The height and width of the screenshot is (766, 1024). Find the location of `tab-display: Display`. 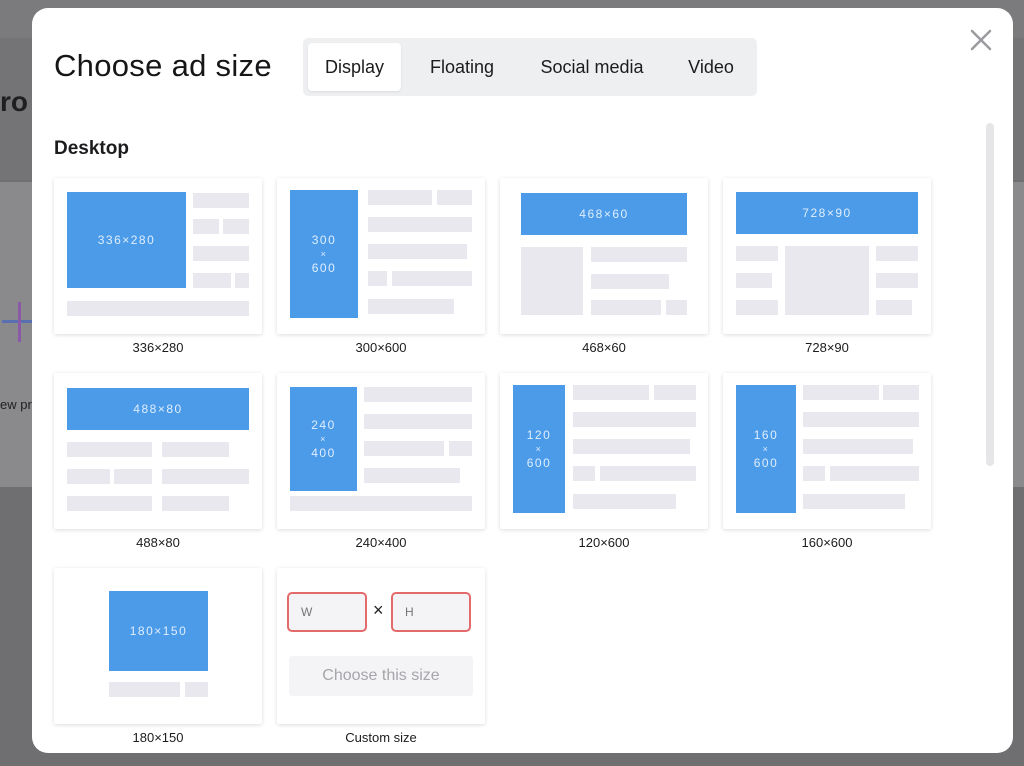

tab-display: Display is located at coordinates (354, 67).